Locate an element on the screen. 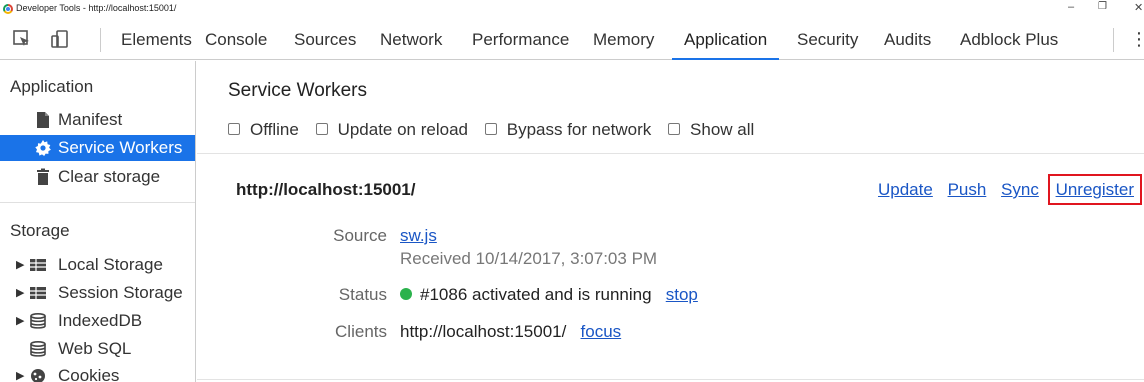  sidebar-item-indexeddb: ▶ IndexedDB is located at coordinates (97, 321).